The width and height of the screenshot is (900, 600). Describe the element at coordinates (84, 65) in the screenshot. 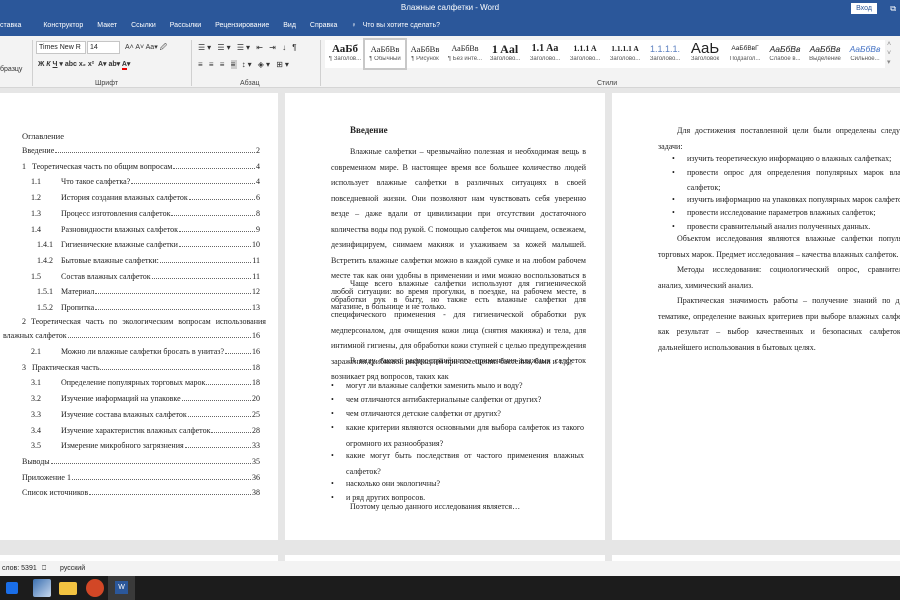

I see `font-format-buttons: Ж К Ч ▾ abc x₂ x² A▾ ab▾ A▾` at that location.